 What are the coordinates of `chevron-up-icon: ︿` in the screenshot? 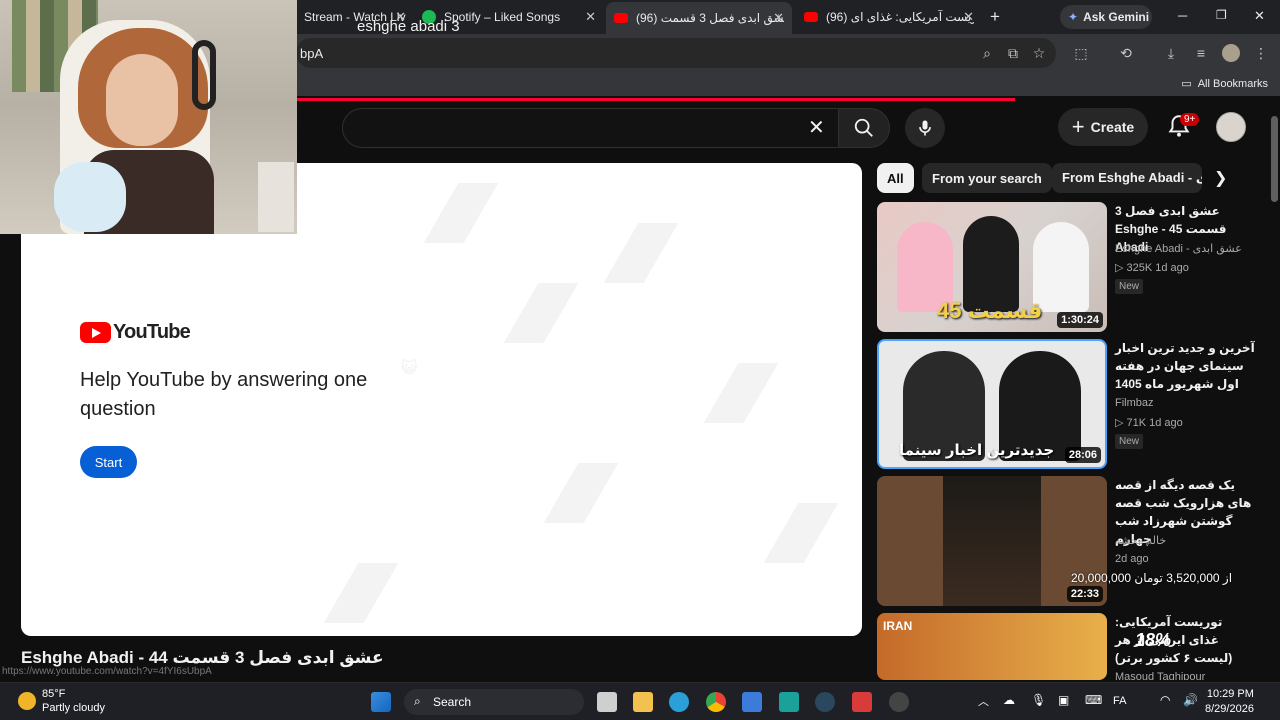 It's located at (983, 701).